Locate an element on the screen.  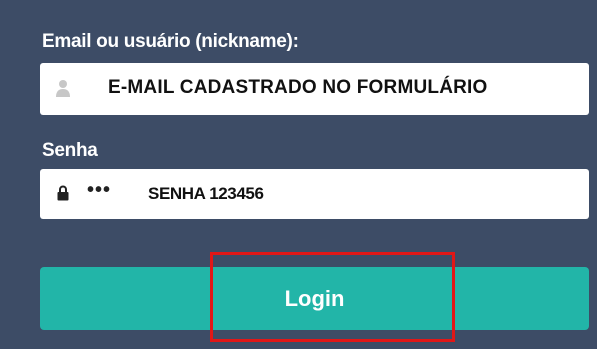
lock-icon is located at coordinates (63, 193).